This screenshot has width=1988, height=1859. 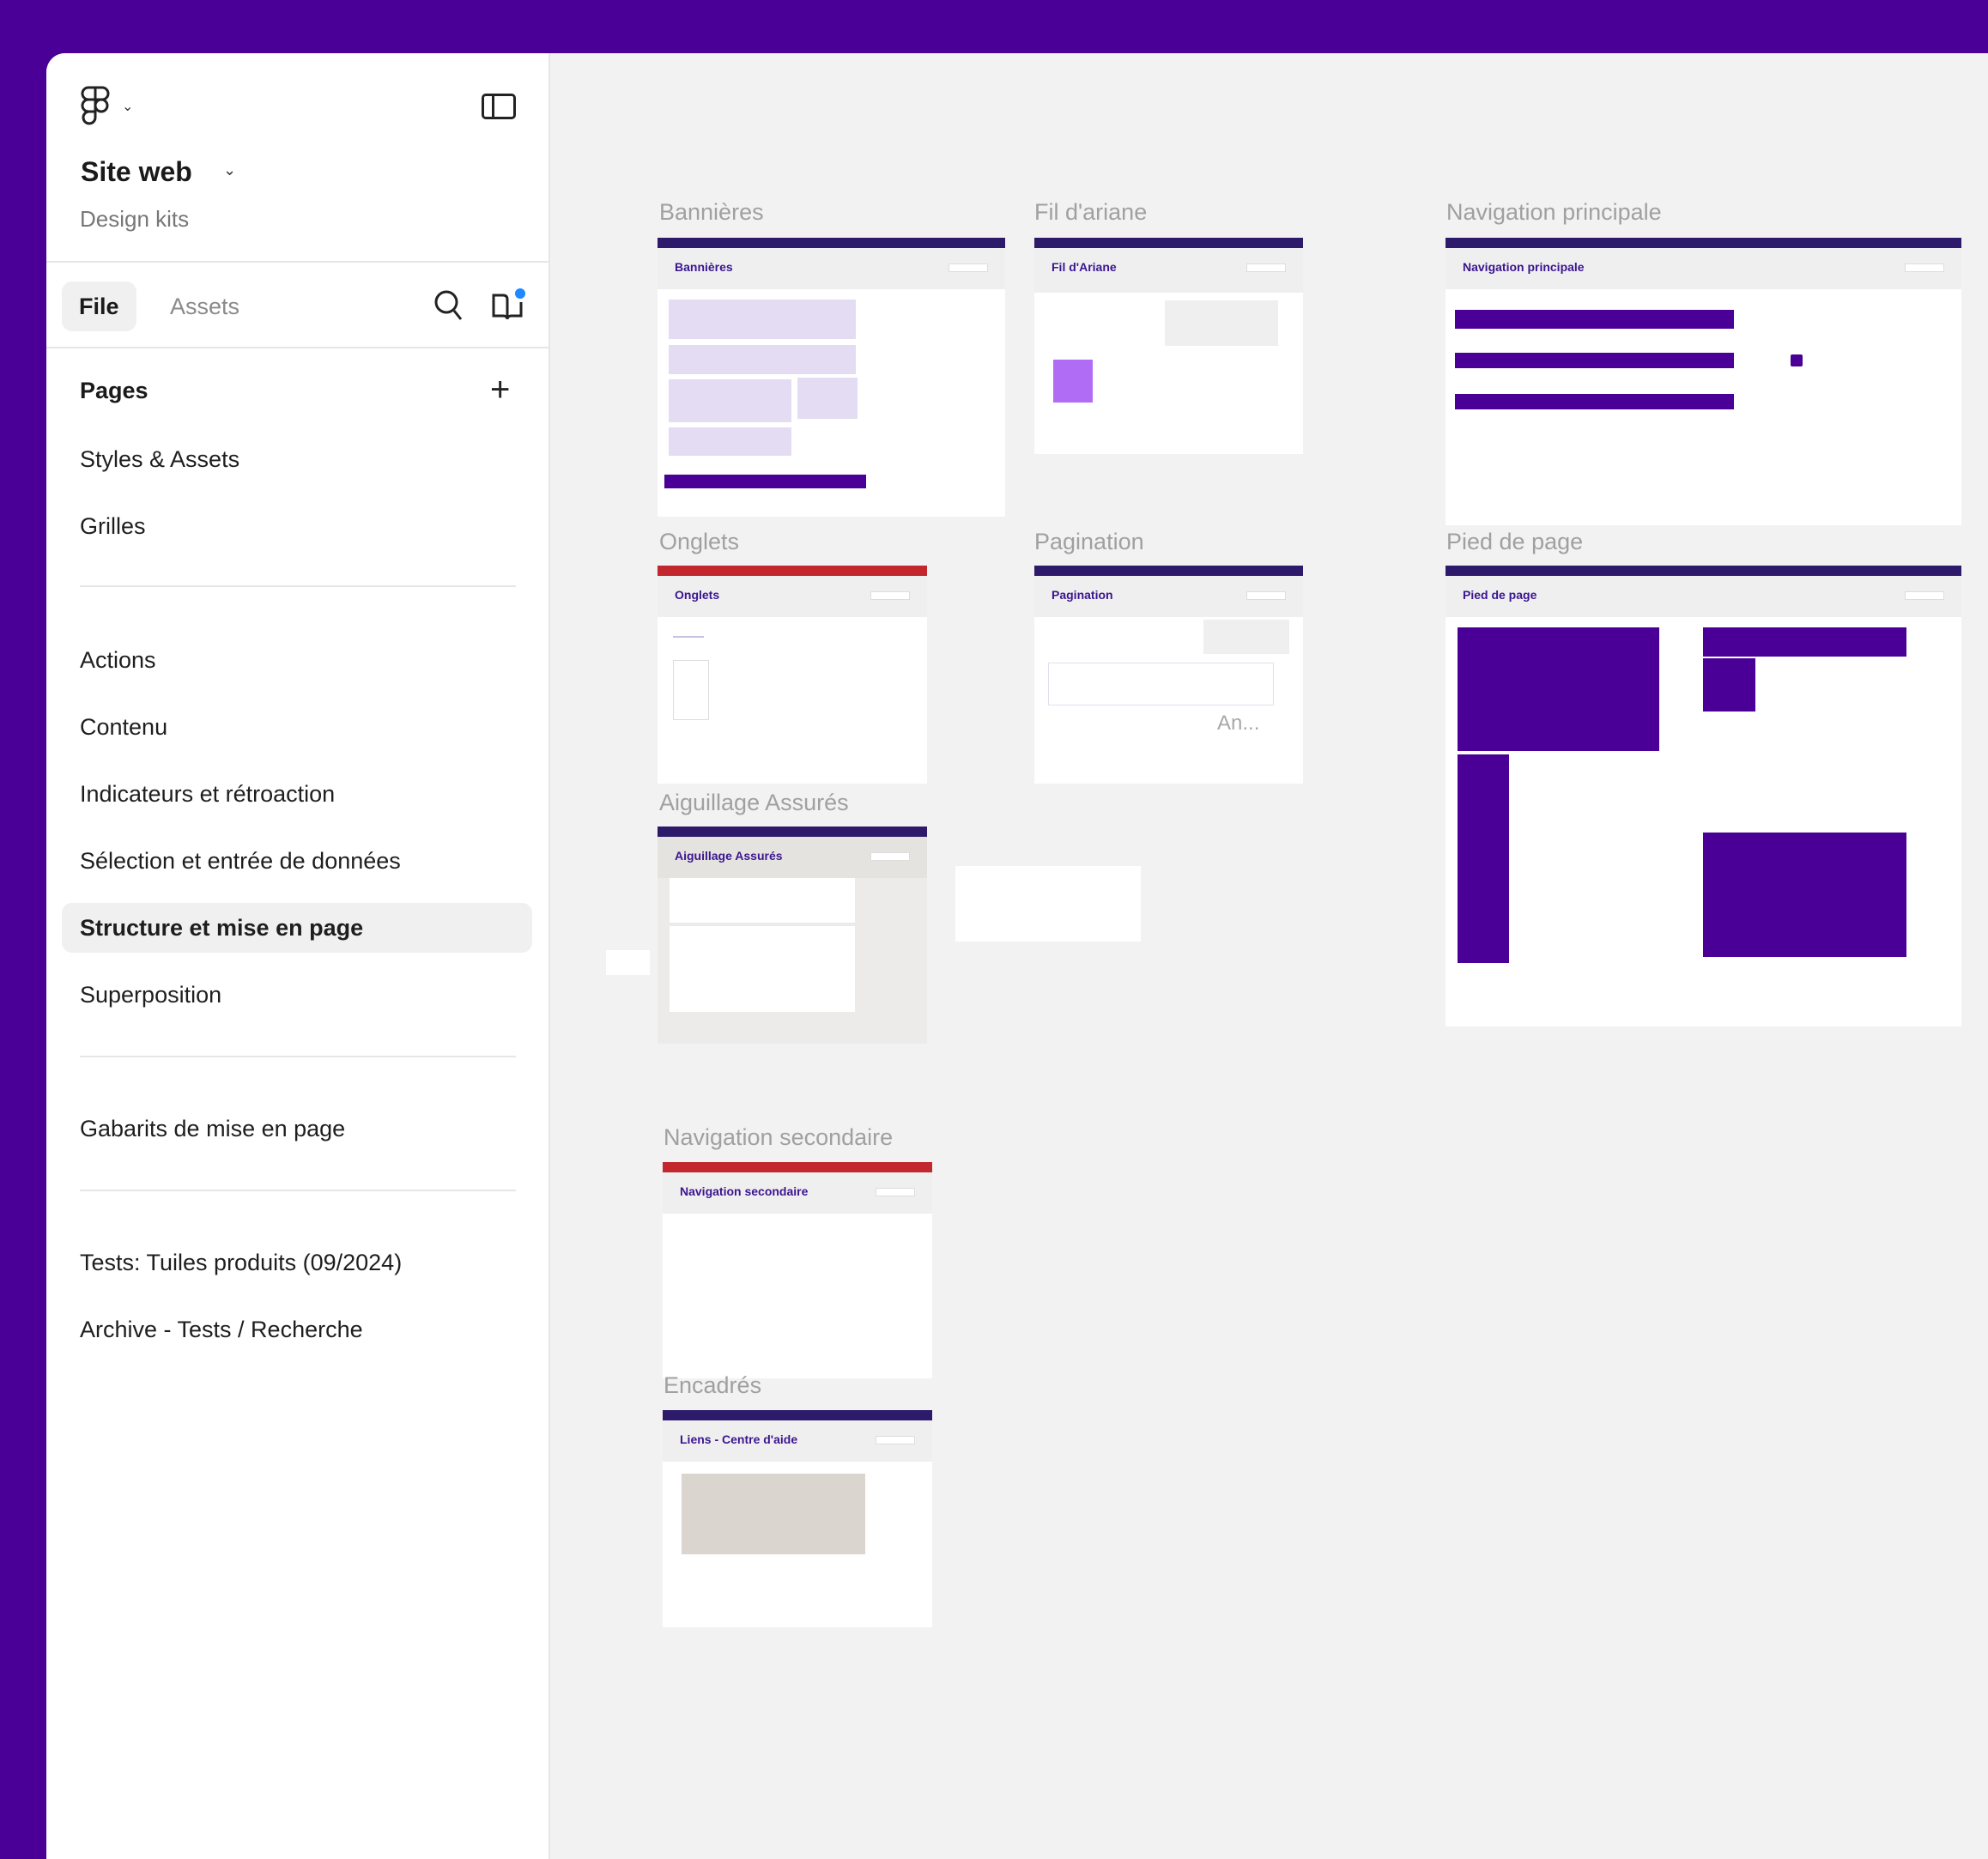 I want to click on frame-header: Fil d'Ariane, so click(x=1168, y=270).